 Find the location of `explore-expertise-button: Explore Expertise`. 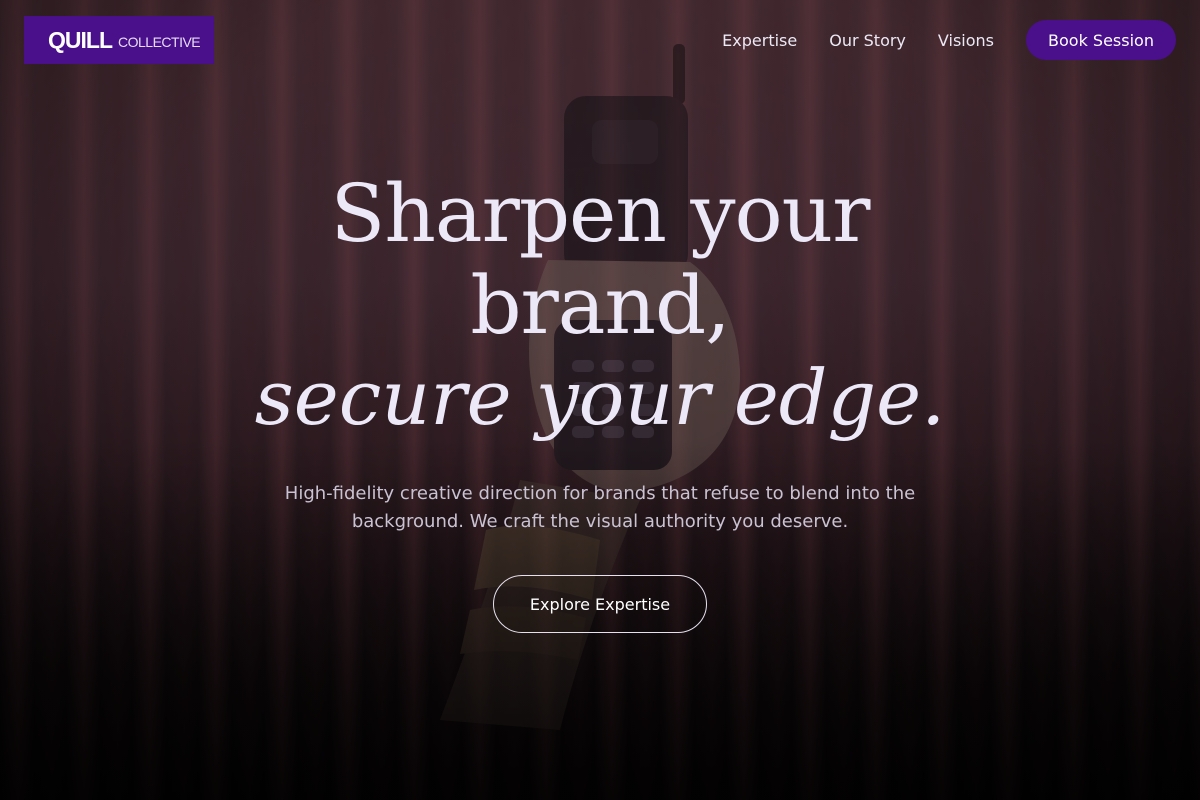

explore-expertise-button: Explore Expertise is located at coordinates (600, 604).